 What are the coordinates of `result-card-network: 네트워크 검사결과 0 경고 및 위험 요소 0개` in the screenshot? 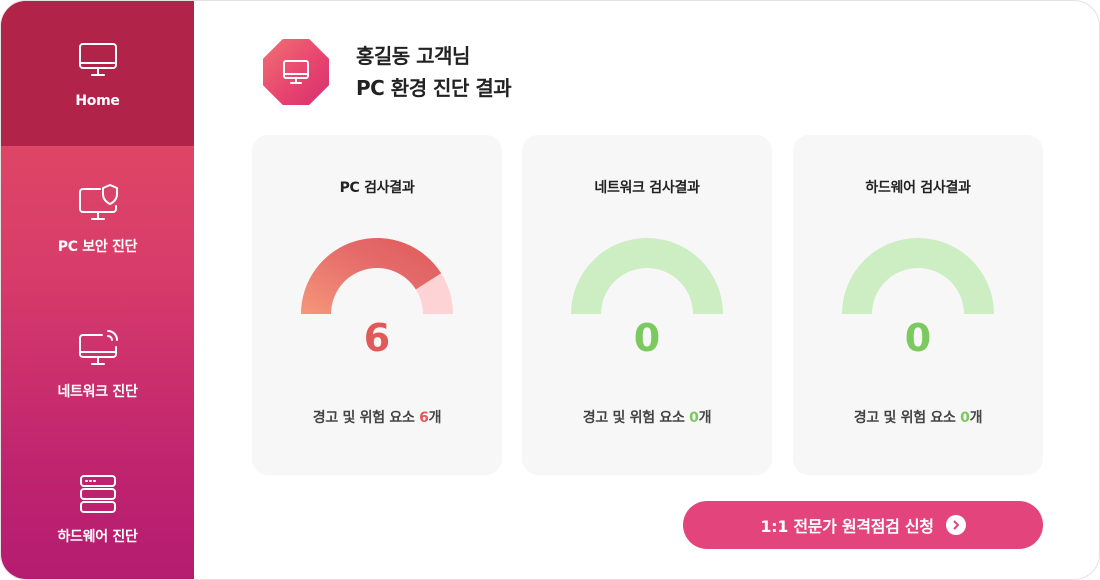 It's located at (647, 305).